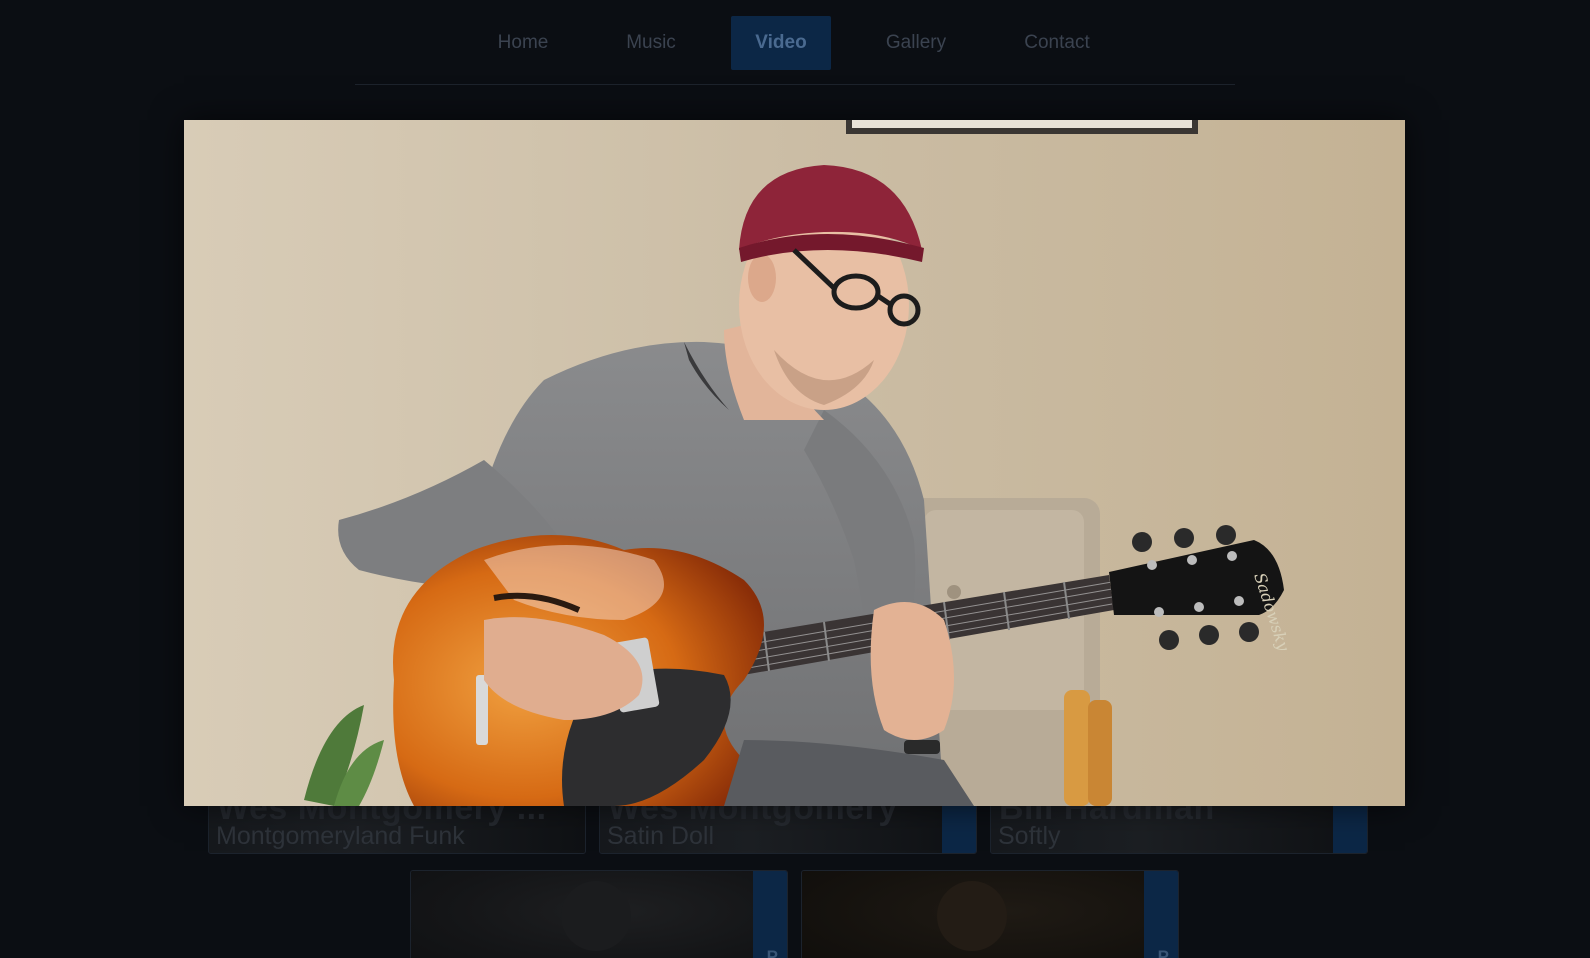 The width and height of the screenshot is (1590, 958). I want to click on video-card: Wes Montgomery ... Montgomeryland Funk, so click(397, 827).